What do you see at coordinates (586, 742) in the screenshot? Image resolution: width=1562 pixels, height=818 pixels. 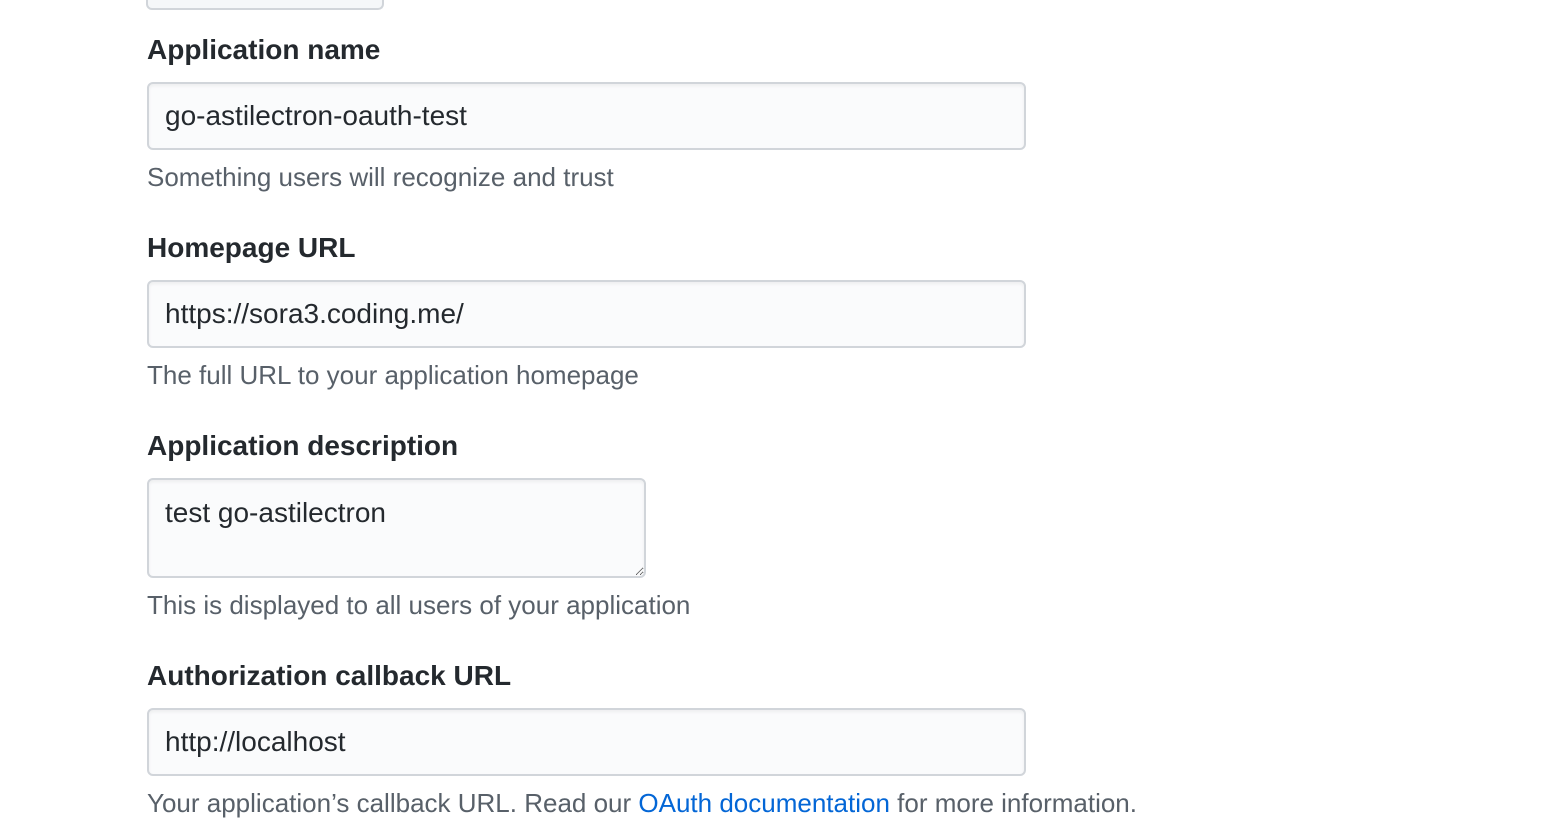 I see `callback-url-input` at bounding box center [586, 742].